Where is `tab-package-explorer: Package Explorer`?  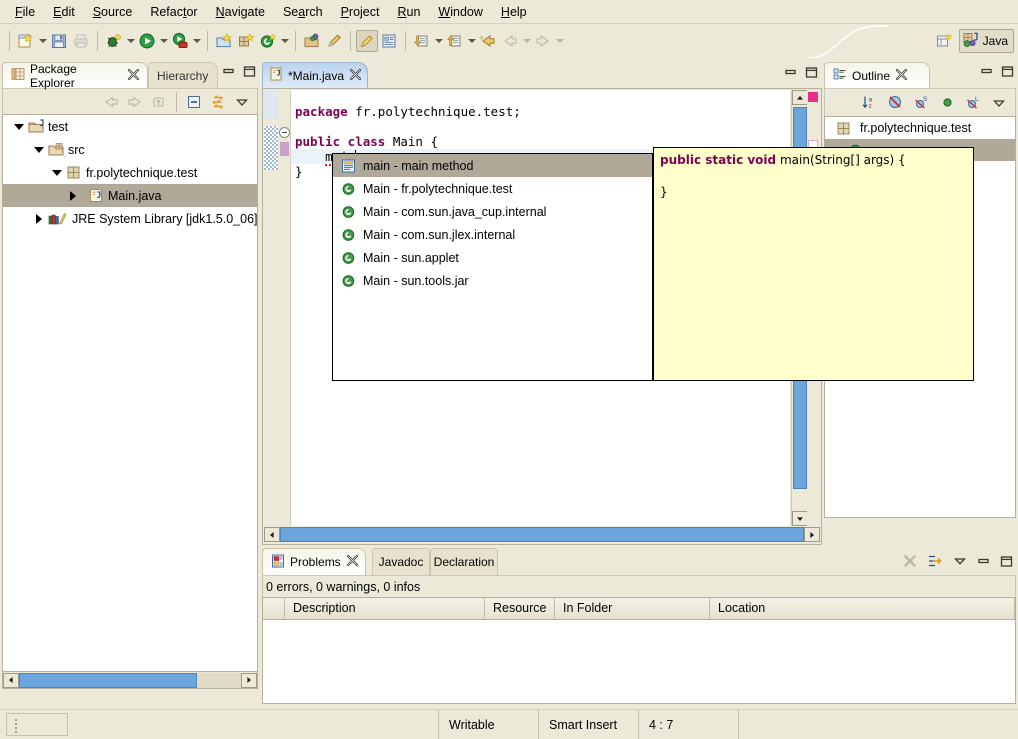
tab-package-explorer: Package Explorer is located at coordinates (75, 76).